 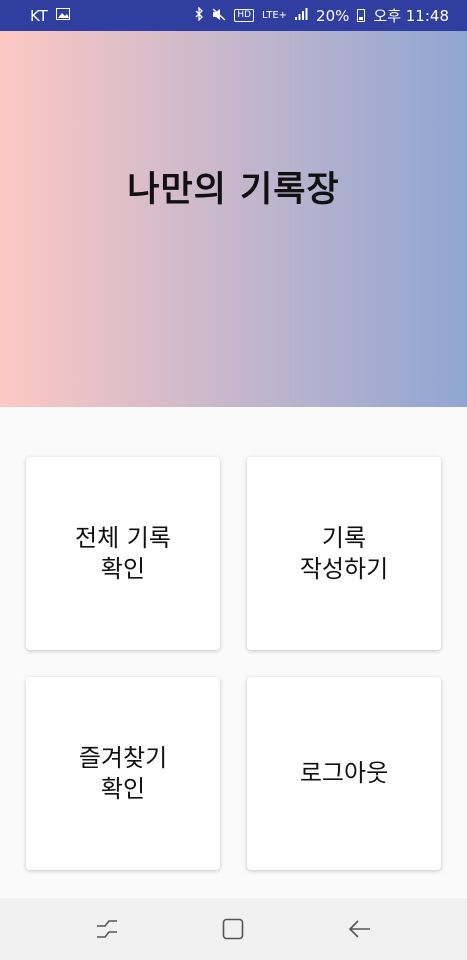 What do you see at coordinates (301, 15) in the screenshot?
I see `signal-icon` at bounding box center [301, 15].